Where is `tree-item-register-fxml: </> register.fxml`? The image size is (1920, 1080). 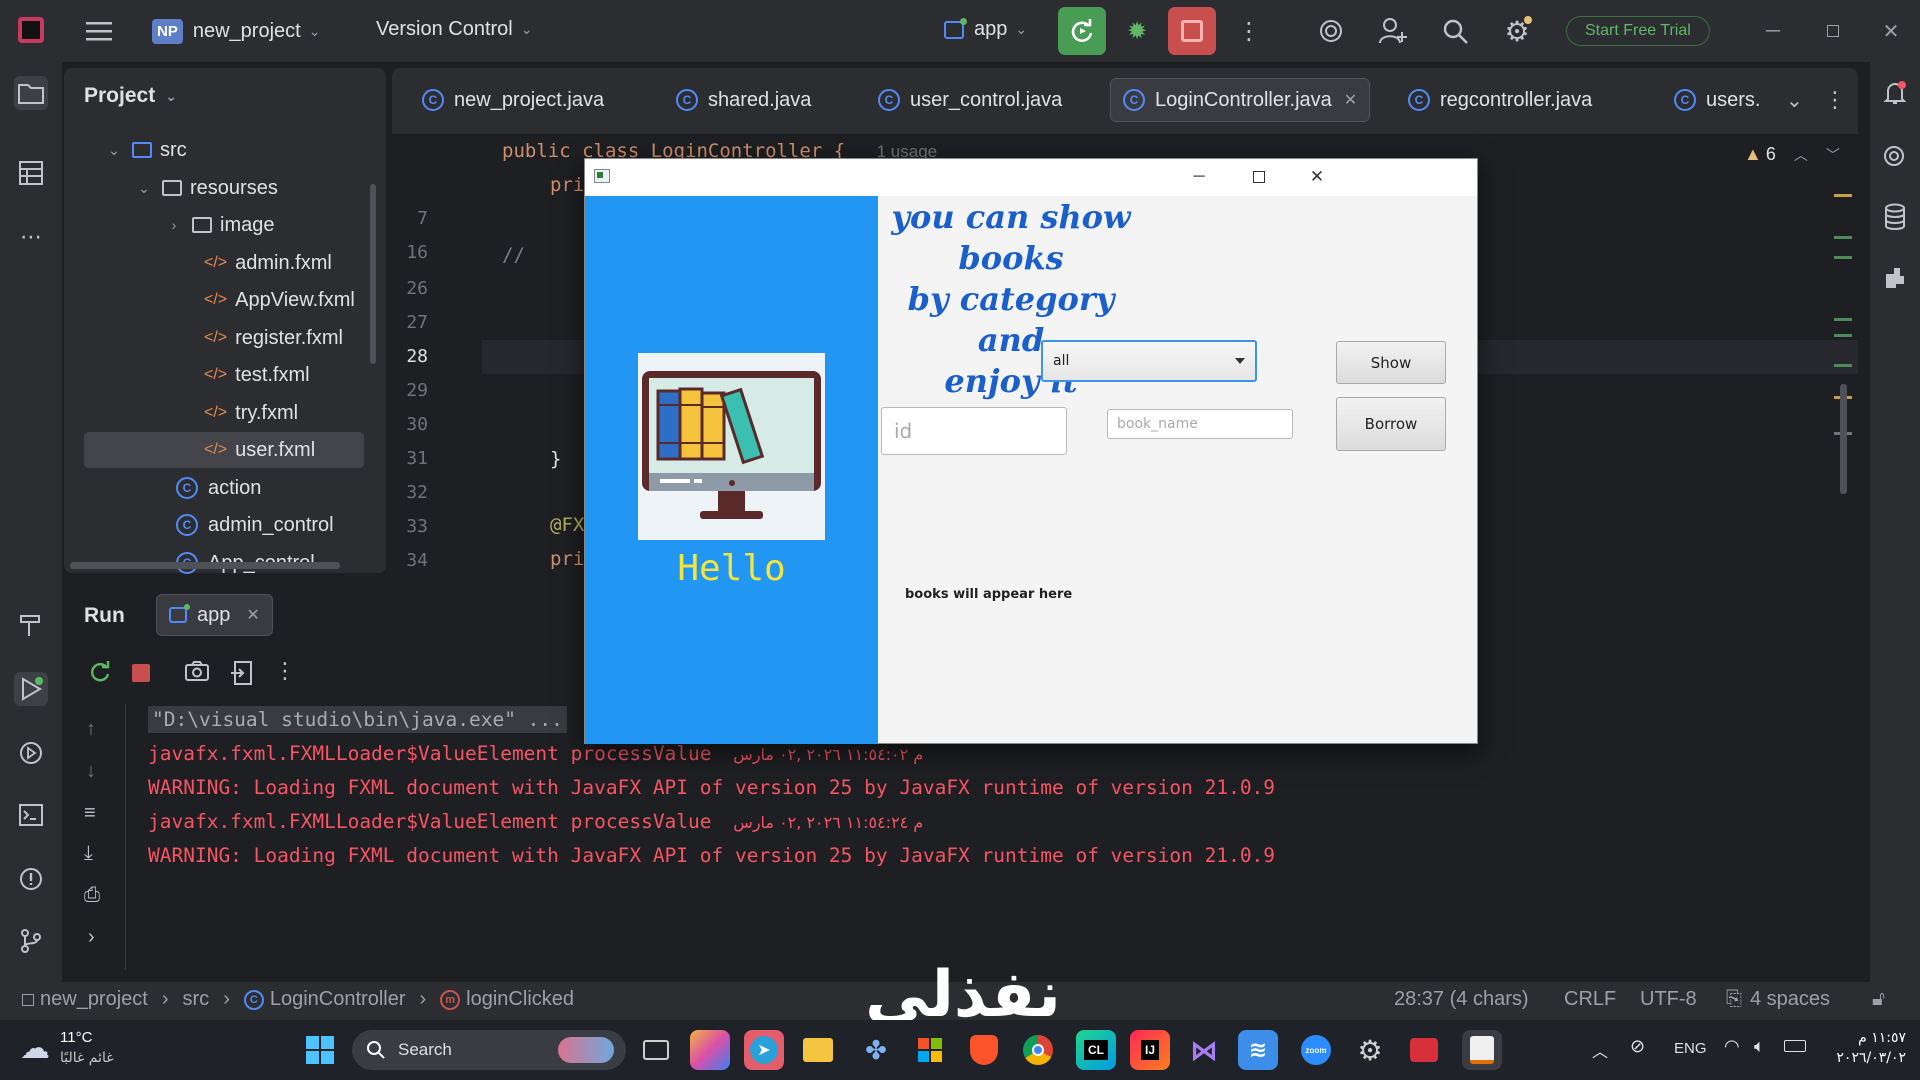
tree-item-register-fxml: </> register.fxml is located at coordinates (273, 338).